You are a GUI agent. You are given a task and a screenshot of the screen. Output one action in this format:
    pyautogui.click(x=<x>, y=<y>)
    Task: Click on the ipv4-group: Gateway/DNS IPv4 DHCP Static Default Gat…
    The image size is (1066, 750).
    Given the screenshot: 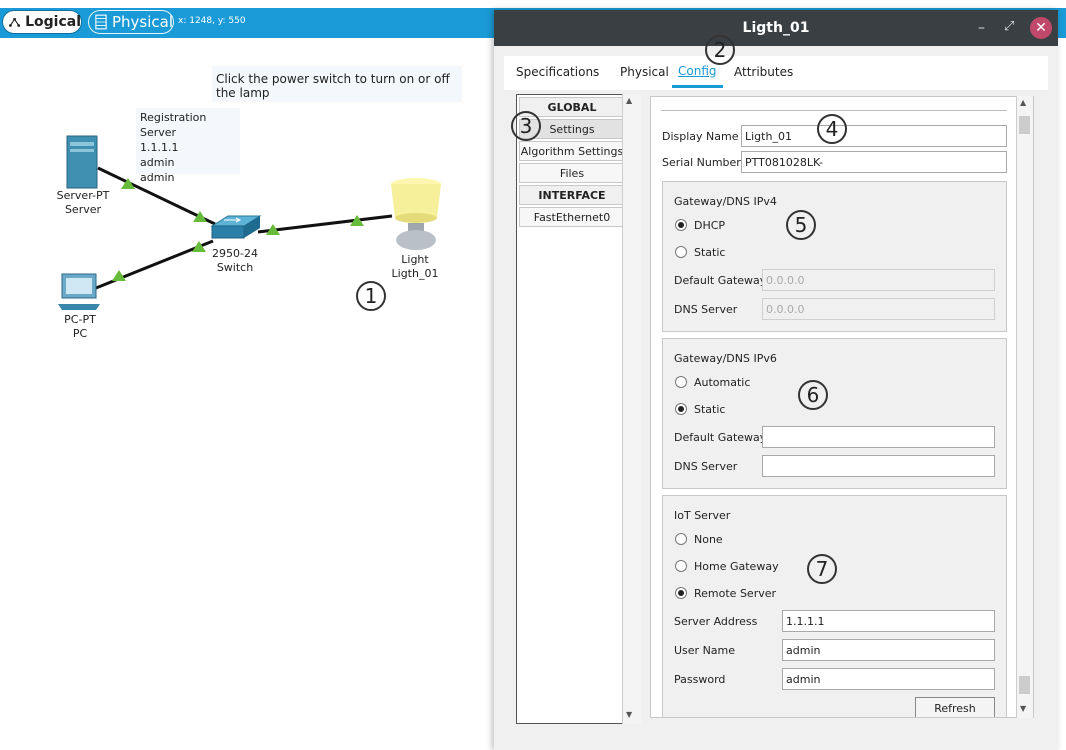 What is the action you would take?
    pyautogui.click(x=834, y=256)
    